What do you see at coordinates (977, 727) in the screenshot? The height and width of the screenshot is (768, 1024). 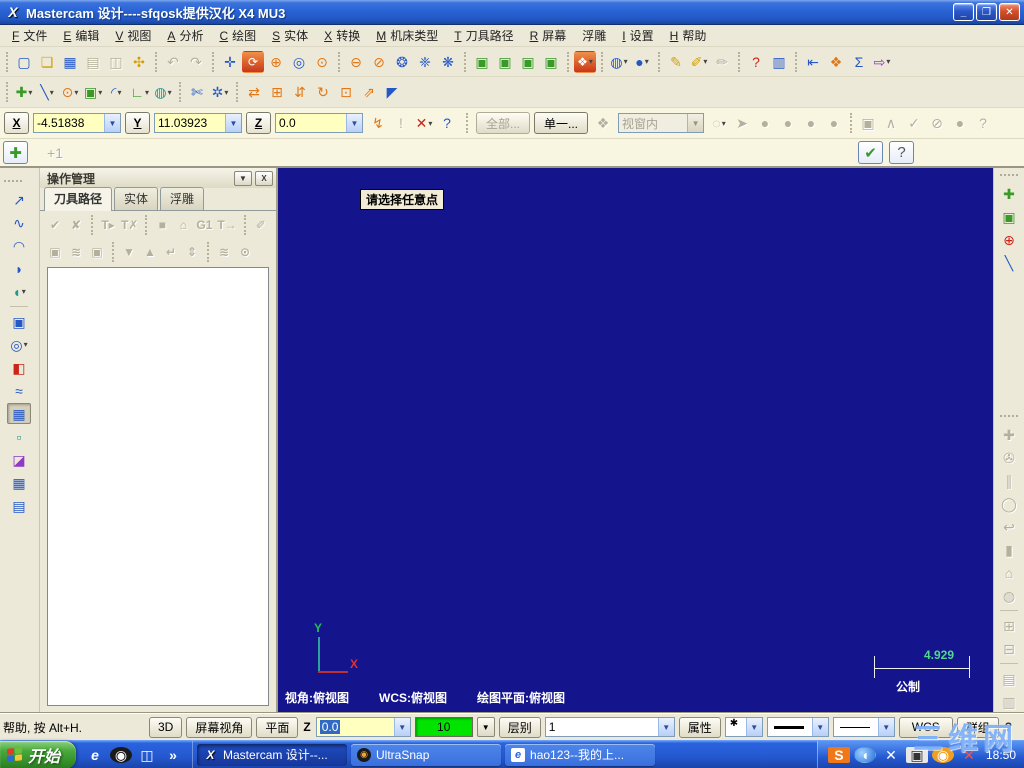 I see `group-button: 群组` at bounding box center [977, 727].